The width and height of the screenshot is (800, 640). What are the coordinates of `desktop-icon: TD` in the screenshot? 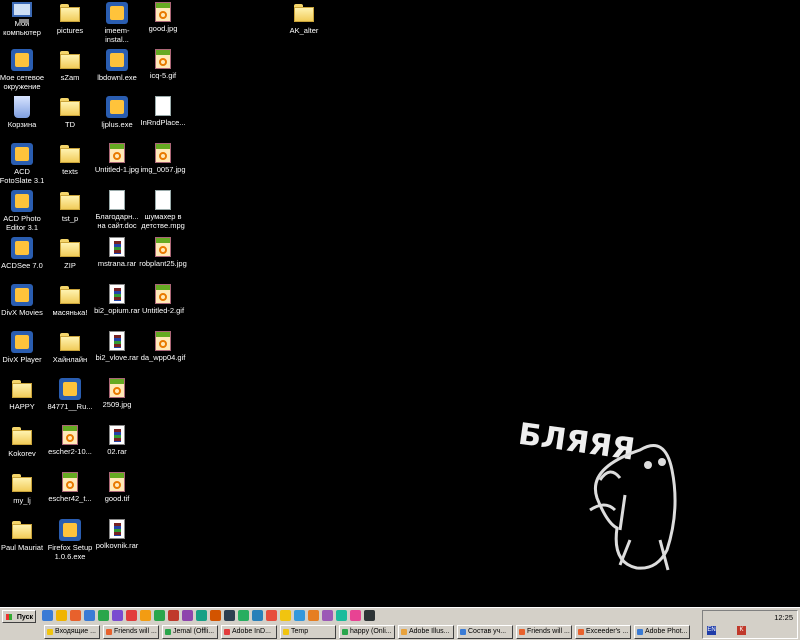 It's located at (70, 112).